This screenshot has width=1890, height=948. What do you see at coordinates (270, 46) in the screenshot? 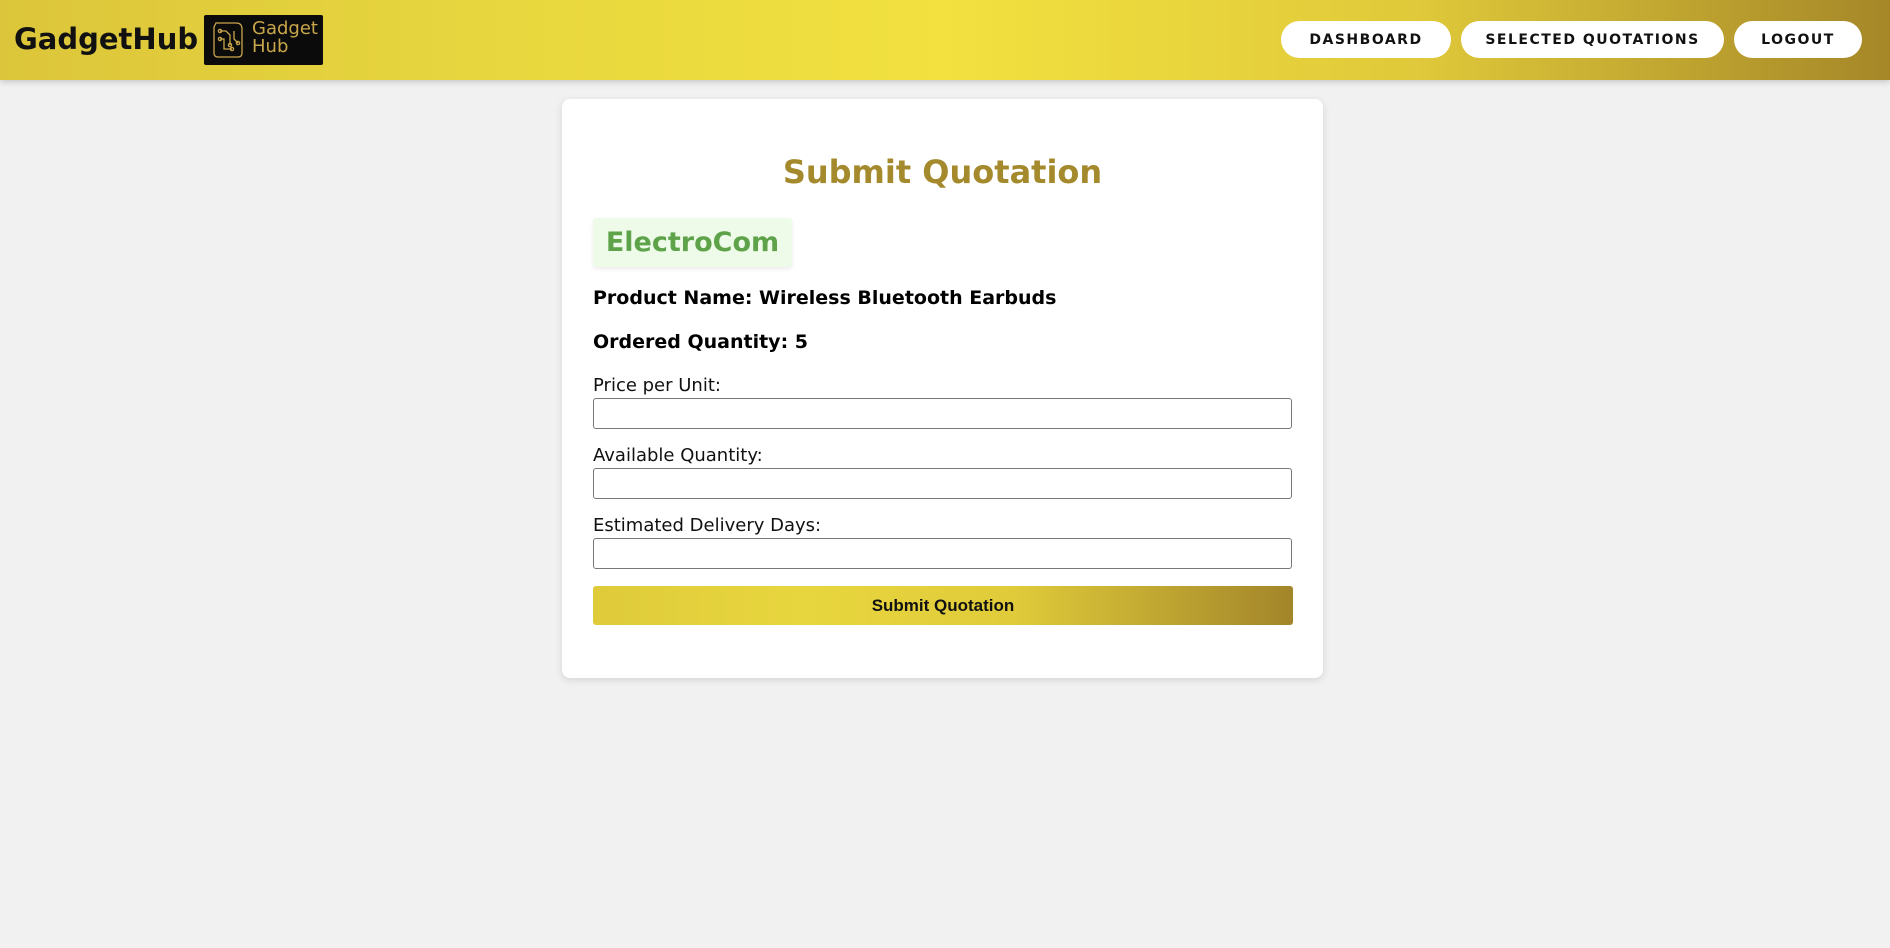
I see `logo-text-line2: Hub` at bounding box center [270, 46].